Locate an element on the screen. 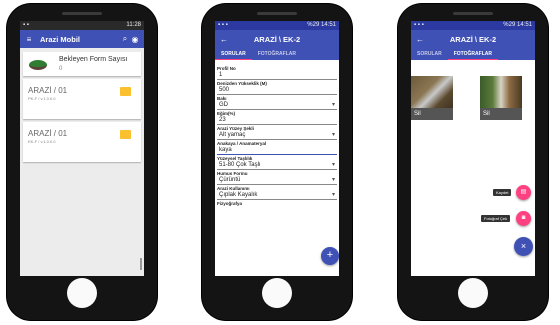  form-list-item: ARAZİ / 01 EK-F / v.1.0.0.0 is located at coordinates (82, 142).